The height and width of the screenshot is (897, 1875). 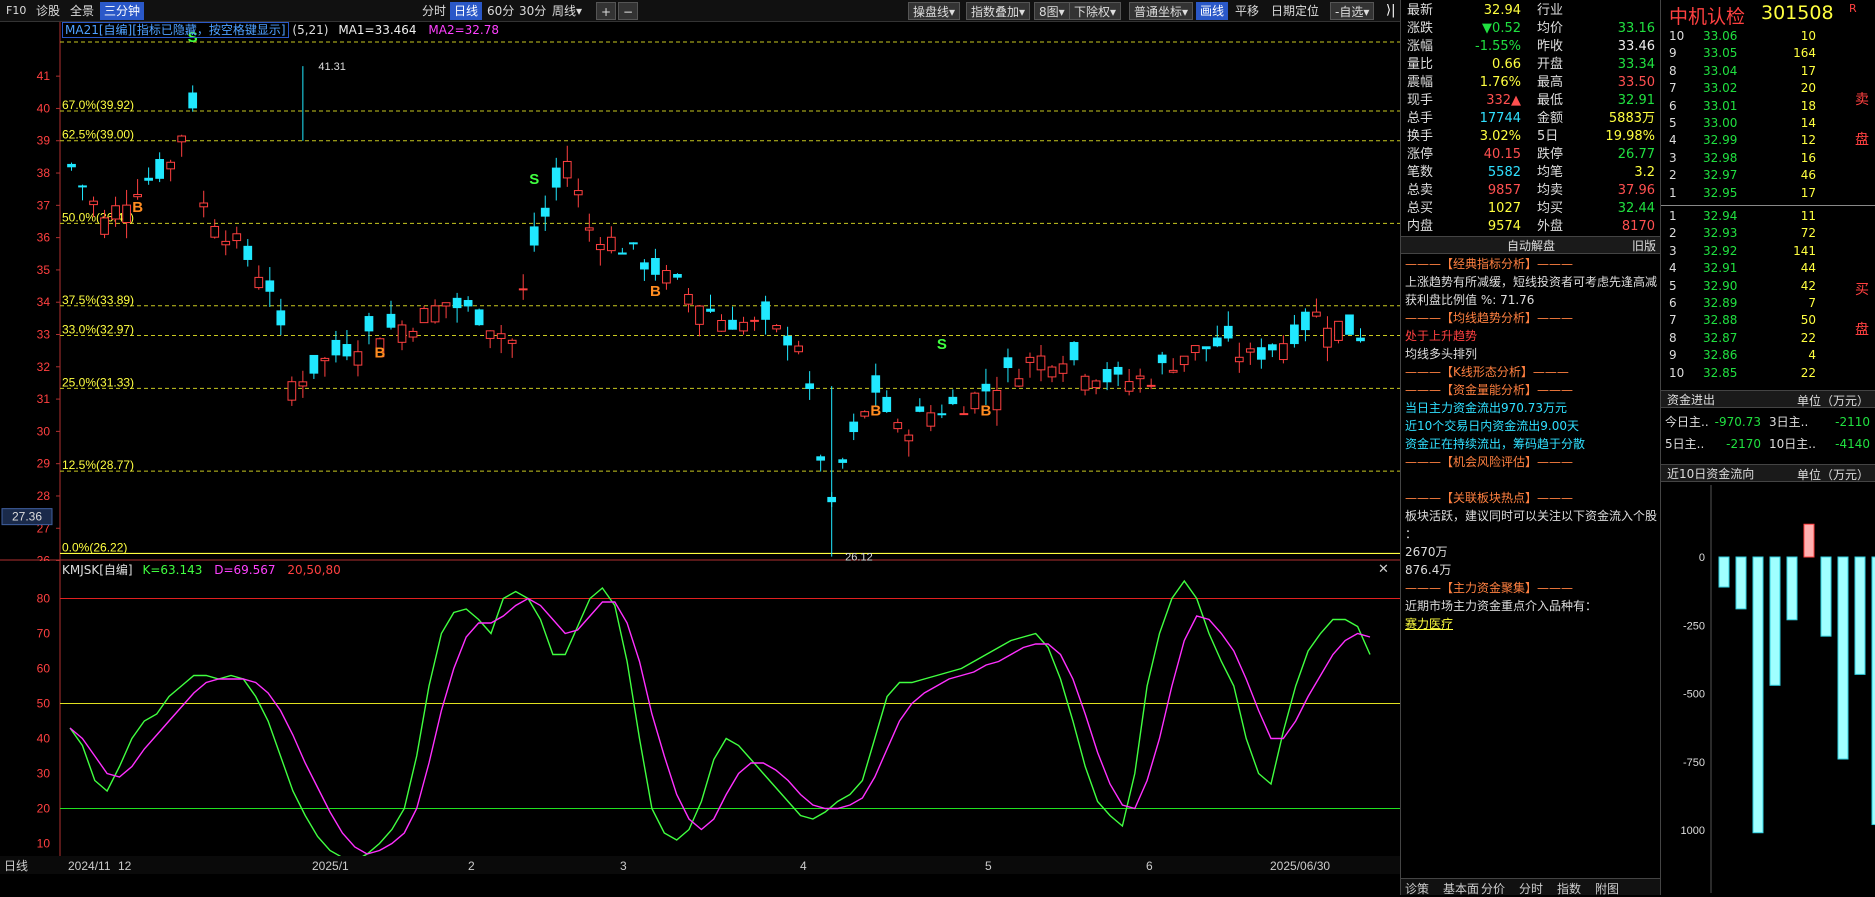 I want to click on flow-value: -970.73, so click(x=1737, y=422).